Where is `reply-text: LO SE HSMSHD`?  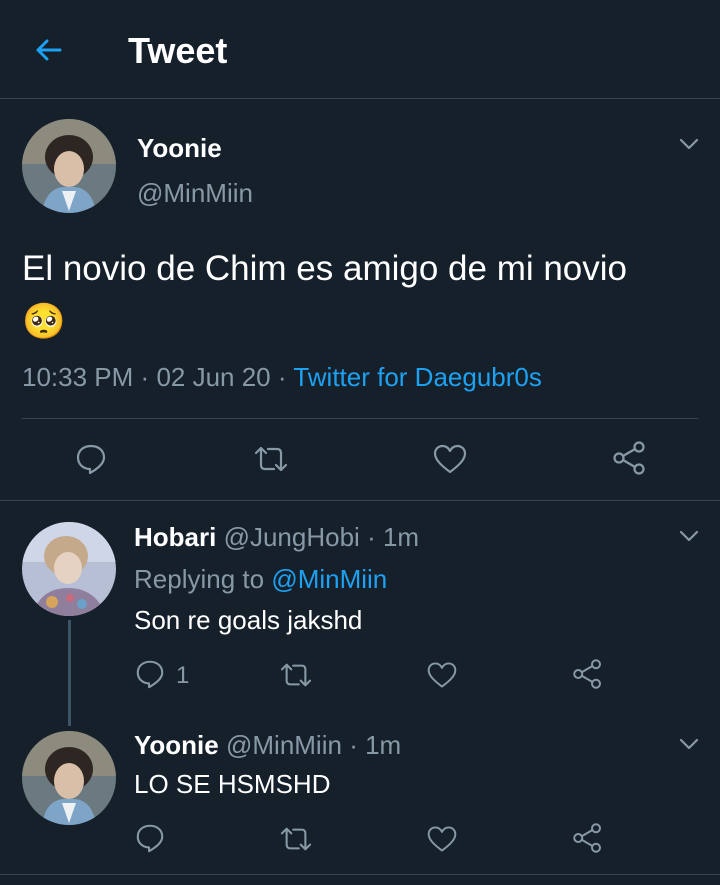 reply-text: LO SE HSMSHD is located at coordinates (232, 784).